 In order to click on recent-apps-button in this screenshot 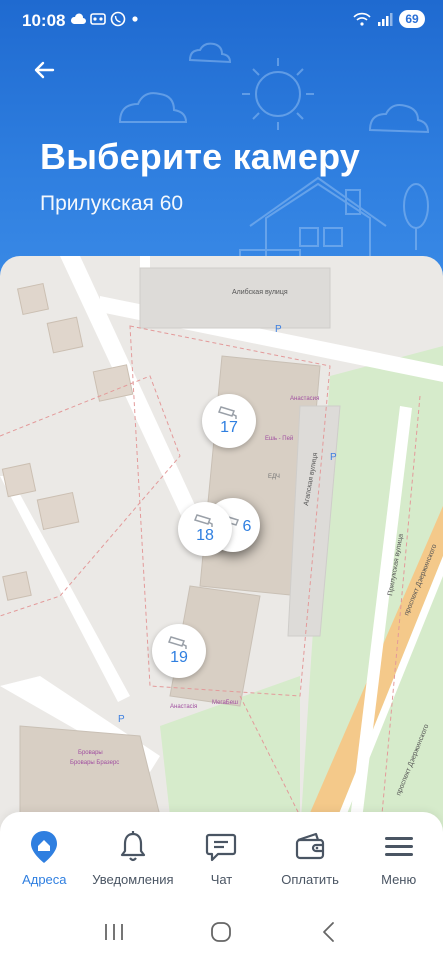, I will do `click(114, 932)`.